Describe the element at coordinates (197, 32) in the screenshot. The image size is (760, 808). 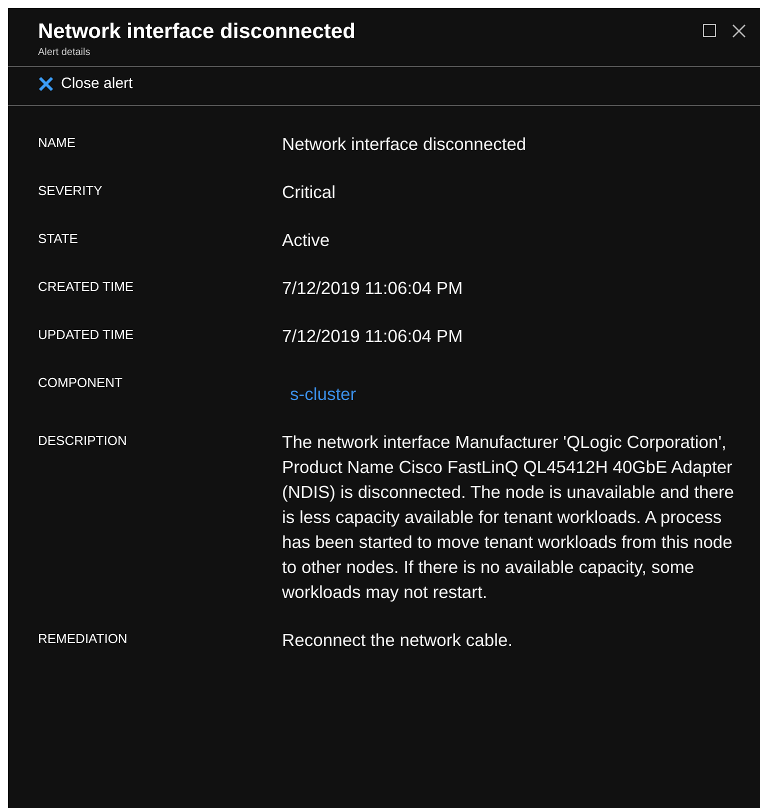
I see `panel-title: Network interface disconnected` at that location.